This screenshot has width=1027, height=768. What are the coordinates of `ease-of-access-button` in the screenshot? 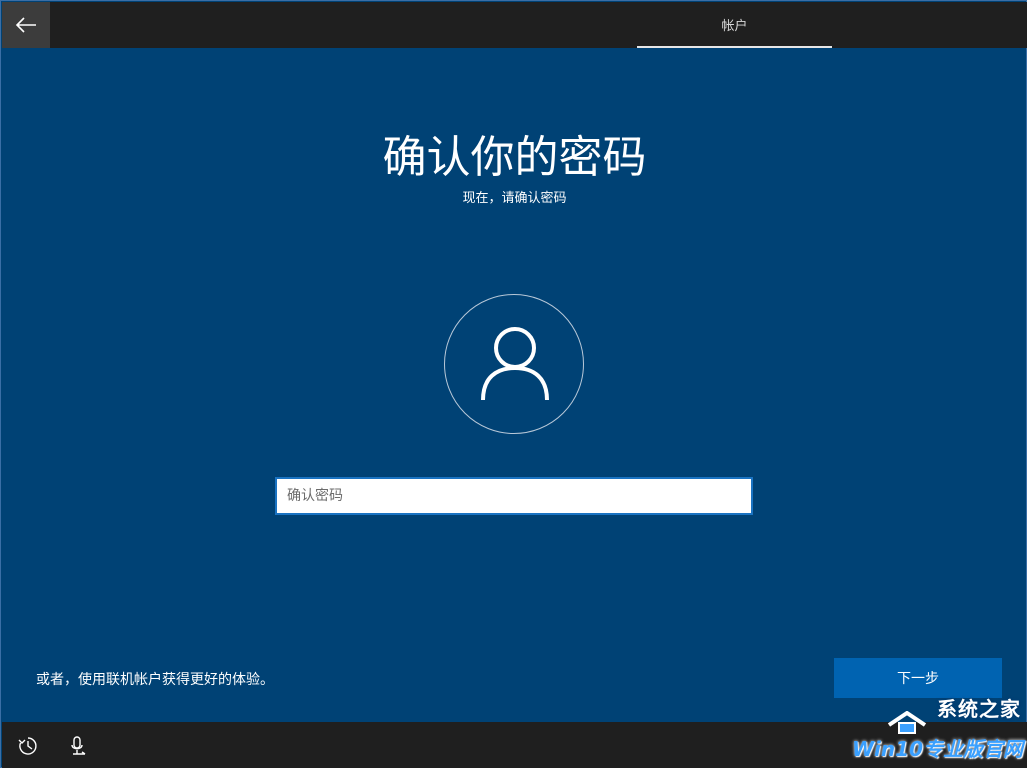 It's located at (28, 746).